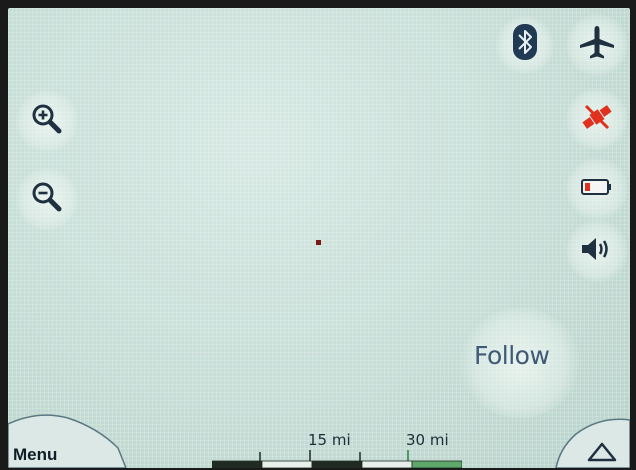 The width and height of the screenshot is (636, 470). I want to click on current-location-marker, so click(318, 242).